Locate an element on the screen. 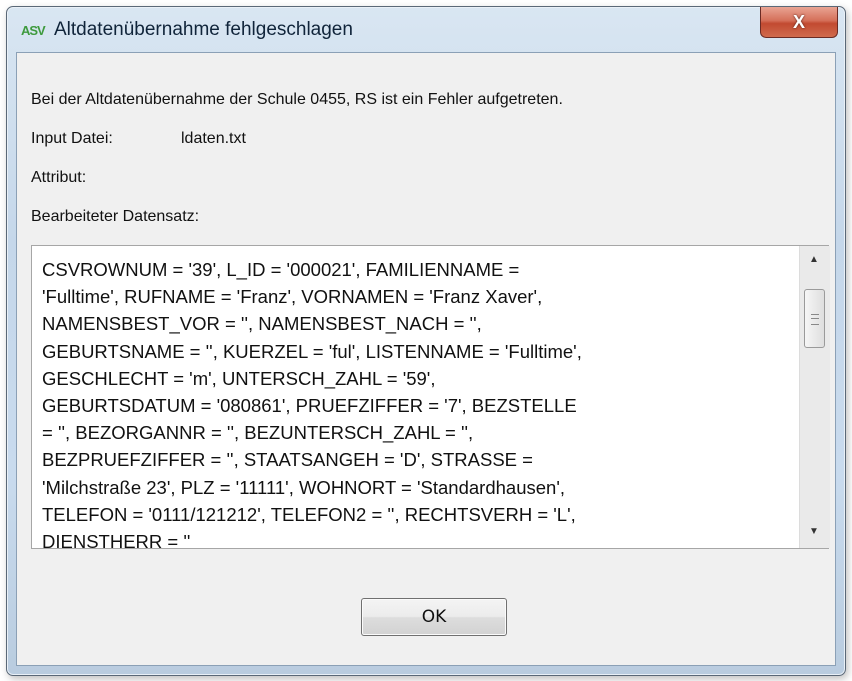 This screenshot has width=852, height=681. close-icon: X is located at coordinates (798, 21).